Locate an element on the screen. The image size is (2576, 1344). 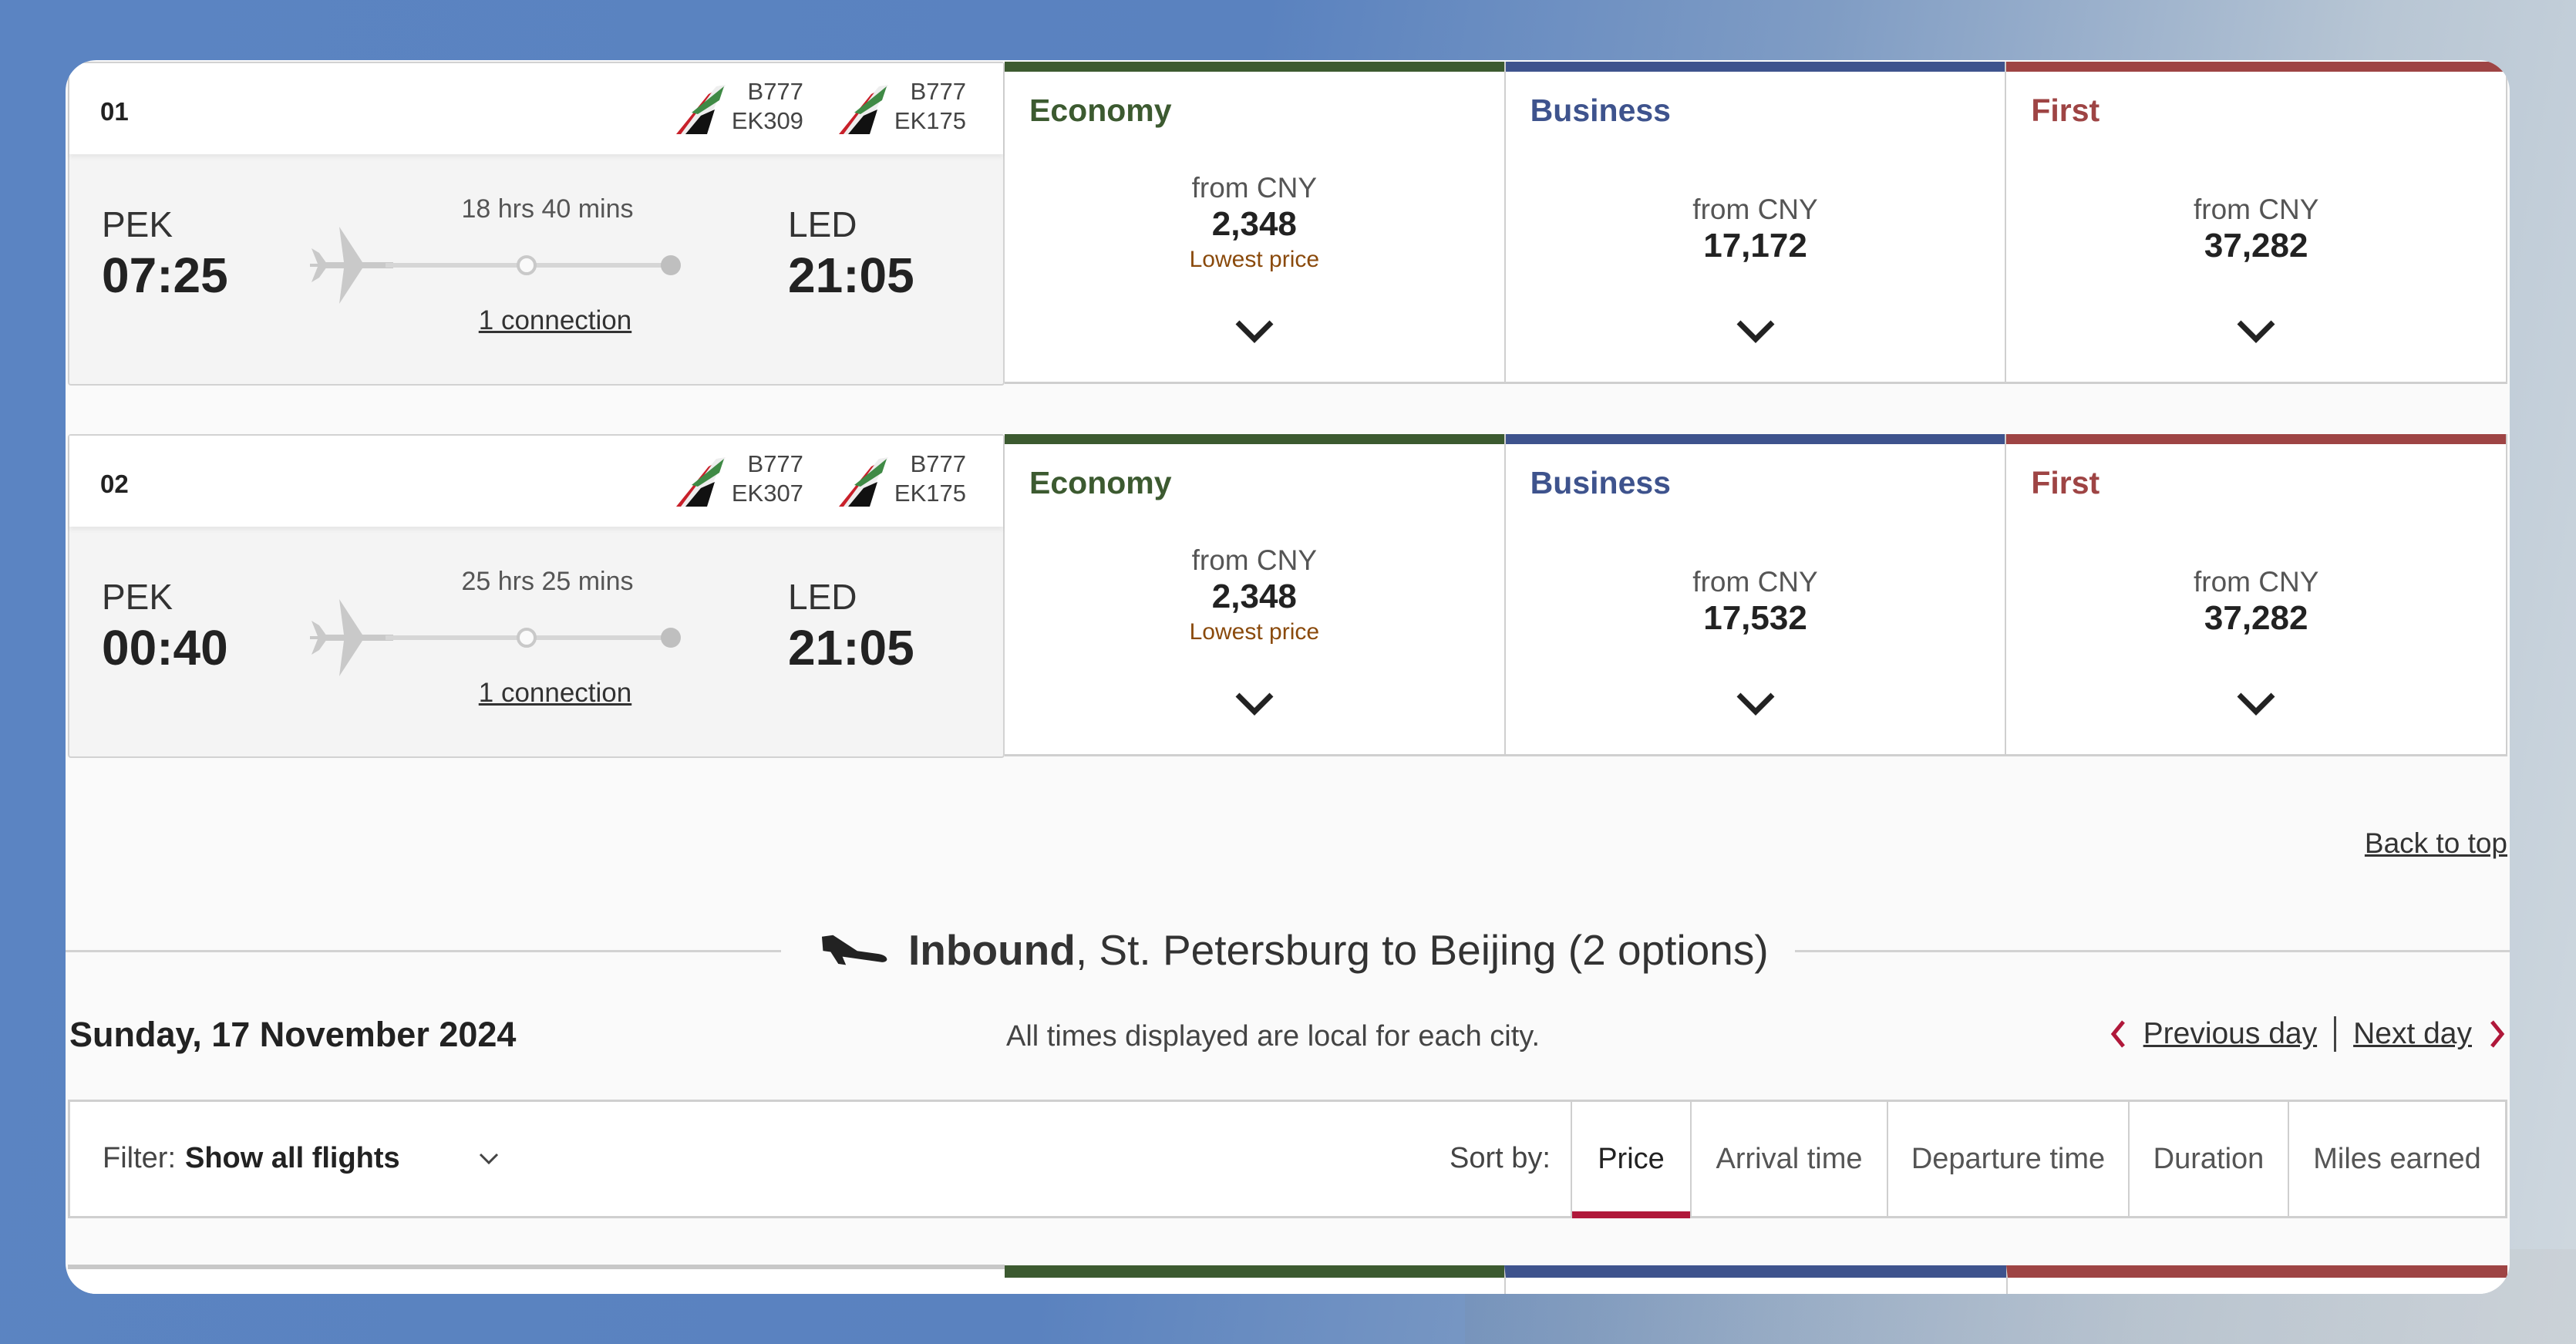
option-number: 02 is located at coordinates (115, 484).